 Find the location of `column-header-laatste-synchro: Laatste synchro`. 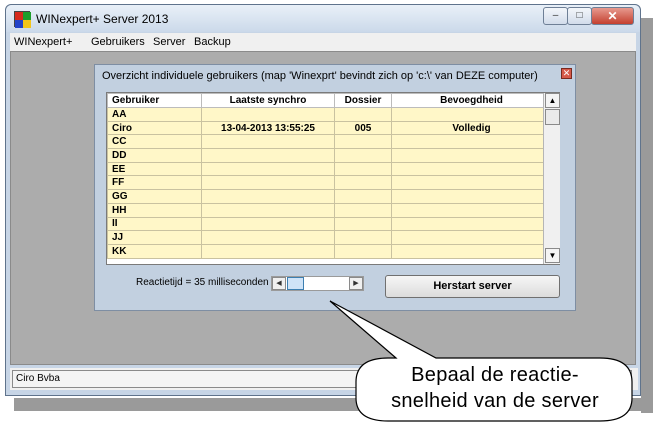

column-header-laatste-synchro: Laatste synchro is located at coordinates (268, 100).